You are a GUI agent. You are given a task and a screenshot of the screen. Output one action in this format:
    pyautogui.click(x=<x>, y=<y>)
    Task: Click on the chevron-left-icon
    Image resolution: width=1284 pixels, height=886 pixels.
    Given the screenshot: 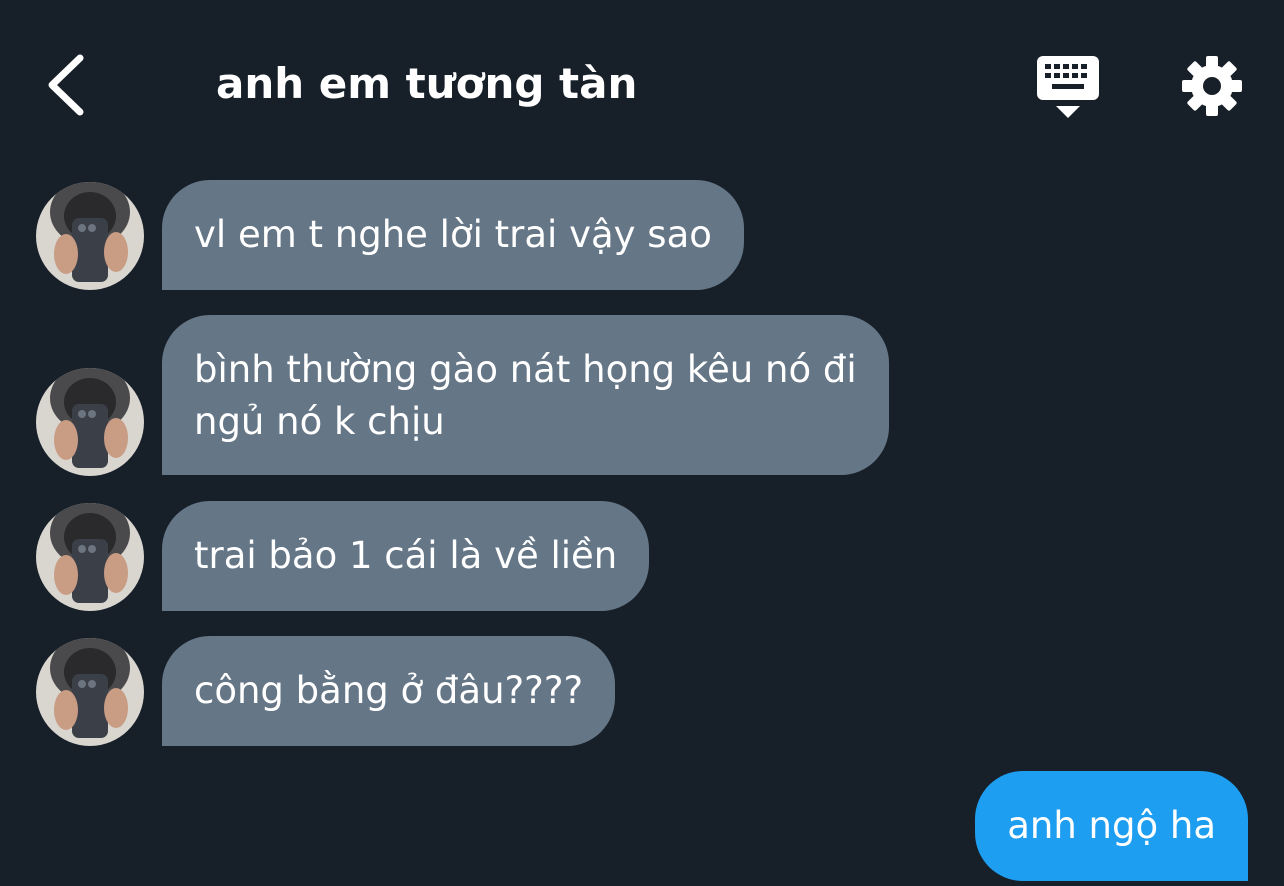 What is the action you would take?
    pyautogui.click(x=66, y=85)
    